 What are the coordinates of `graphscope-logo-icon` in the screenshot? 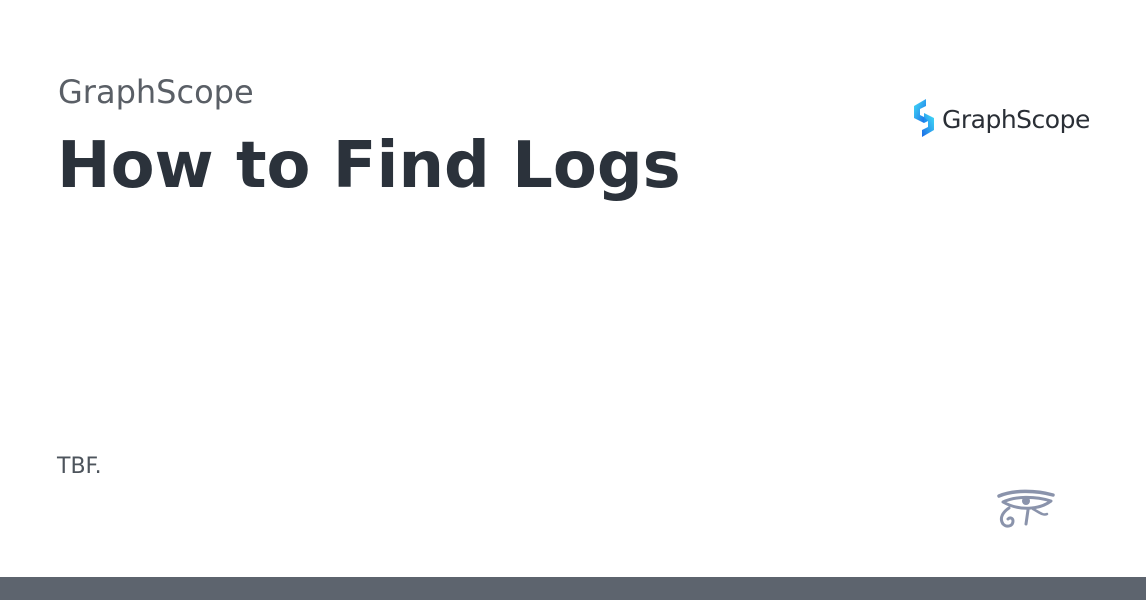 It's located at (924, 120).